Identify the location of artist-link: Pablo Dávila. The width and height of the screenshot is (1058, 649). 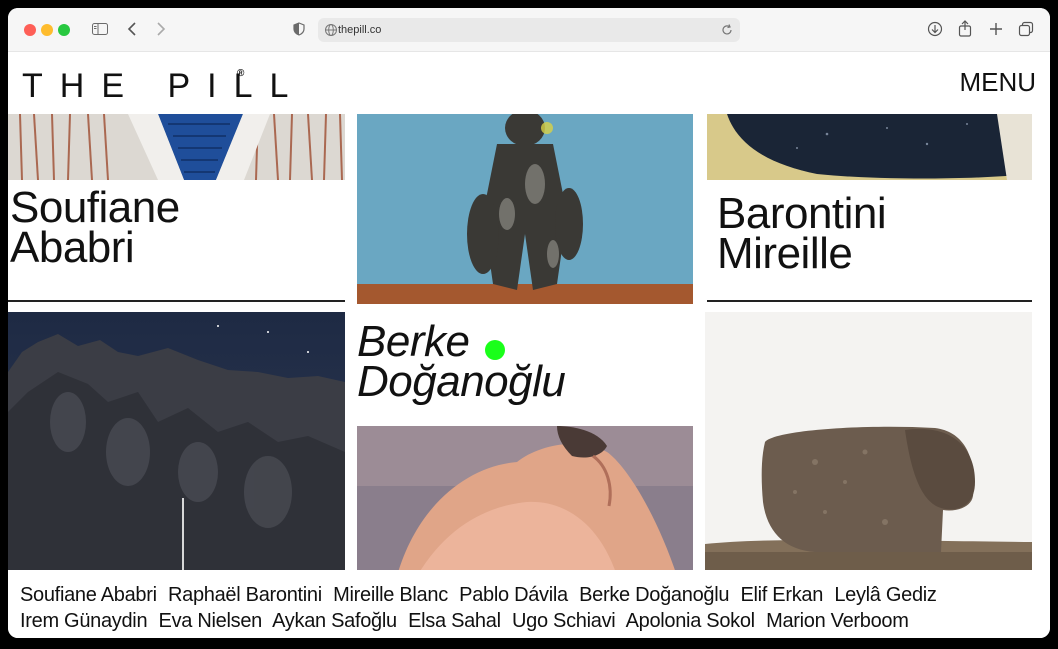
(513, 595).